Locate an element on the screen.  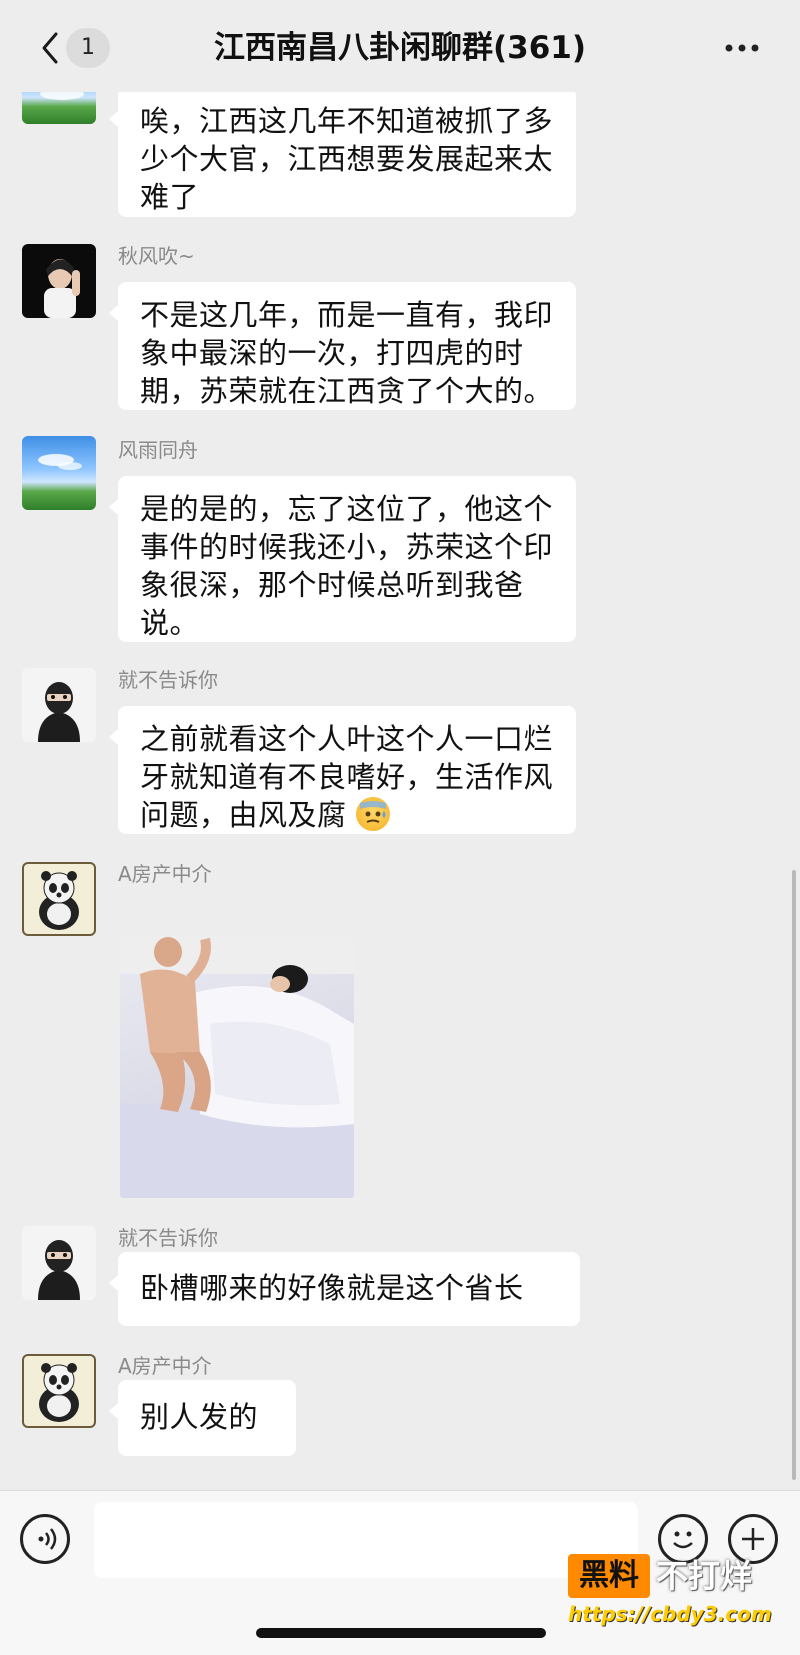
message-input is located at coordinates (366, 1540).